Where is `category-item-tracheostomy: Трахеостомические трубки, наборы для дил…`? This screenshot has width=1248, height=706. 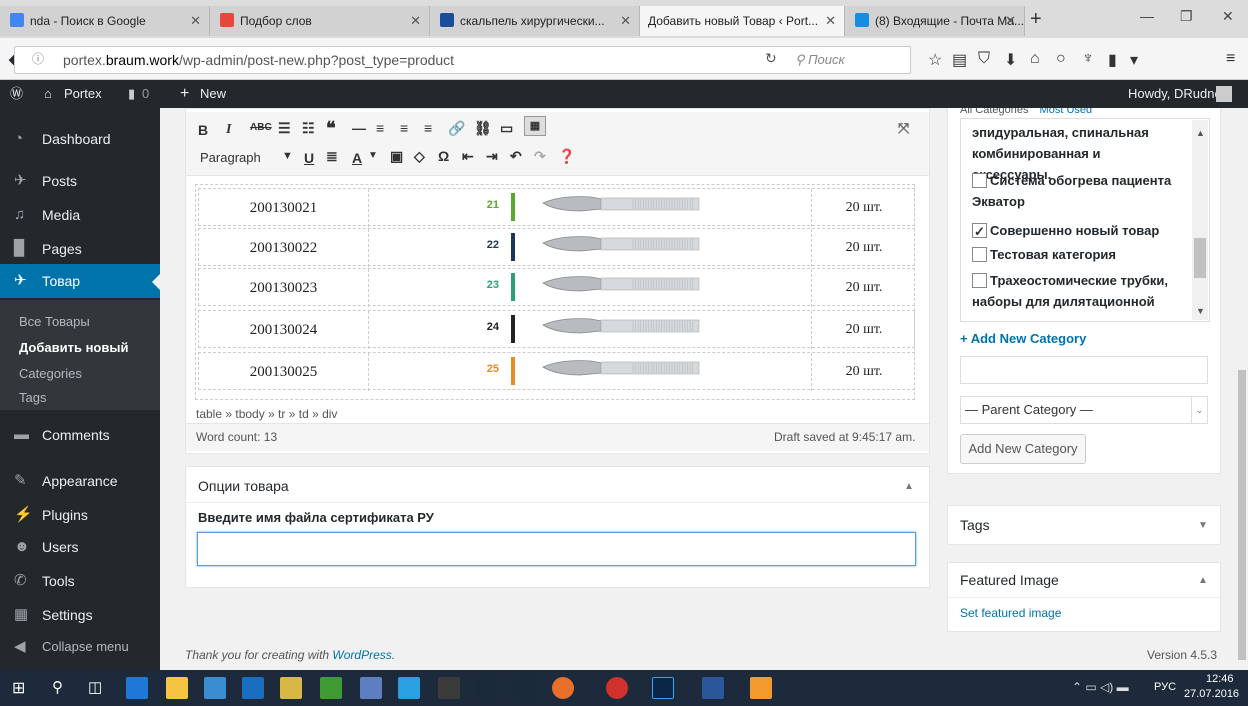
category-item-tracheostomy: Трахеостомические трубки, наборы для дил… is located at coordinates (1077, 291).